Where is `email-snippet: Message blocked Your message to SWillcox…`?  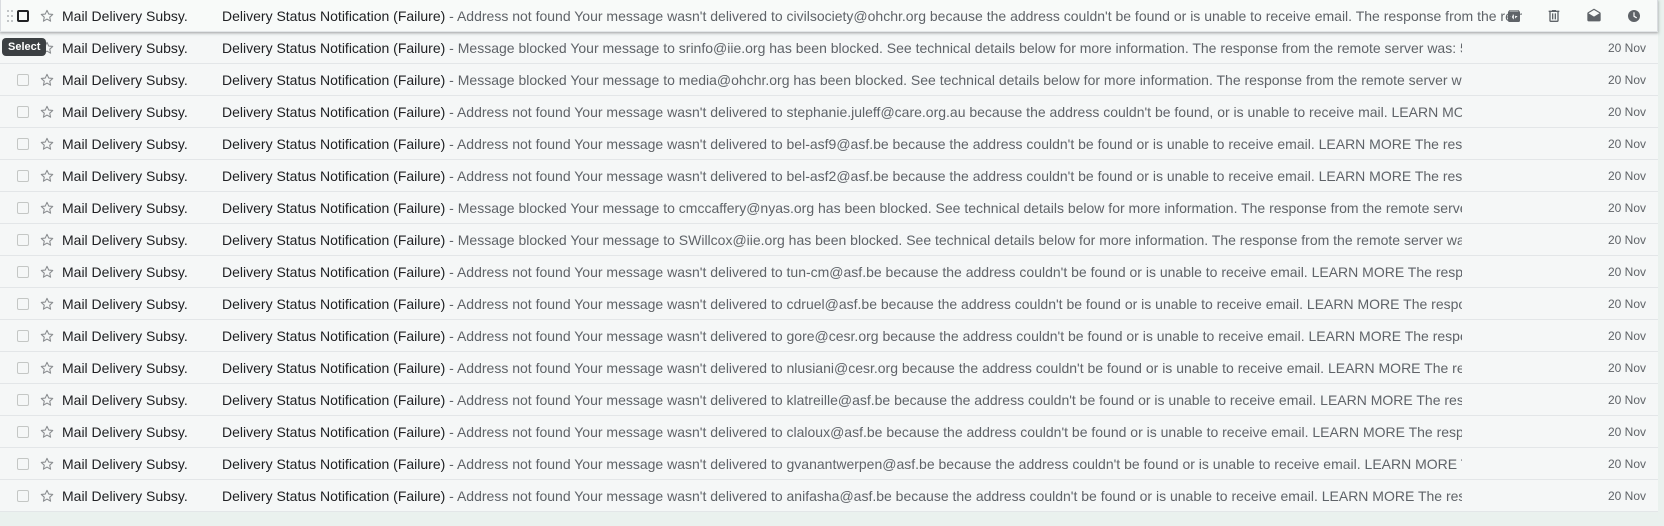
email-snippet: Message blocked Your message to SWillcox… is located at coordinates (959, 239).